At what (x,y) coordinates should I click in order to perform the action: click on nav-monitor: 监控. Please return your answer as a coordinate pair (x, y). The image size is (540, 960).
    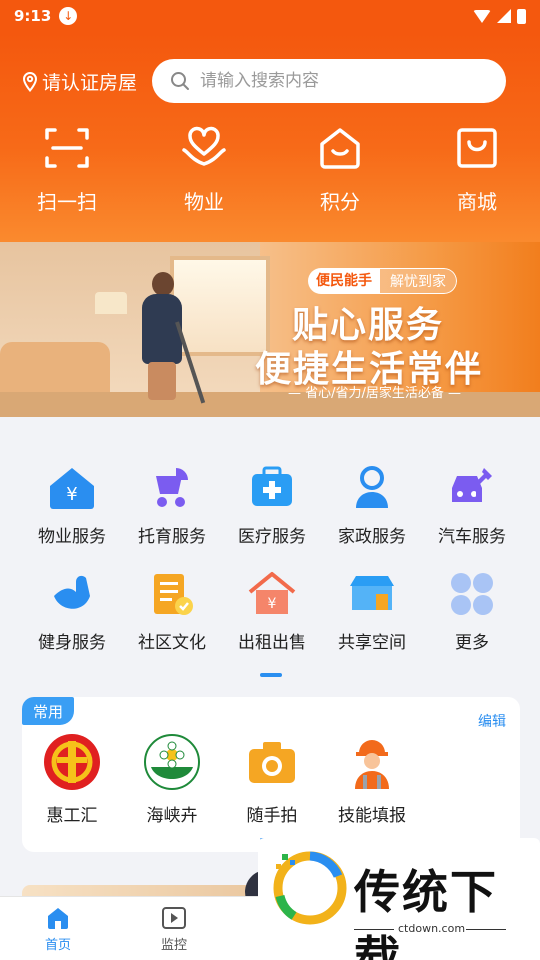
    Looking at the image, I should click on (174, 929).